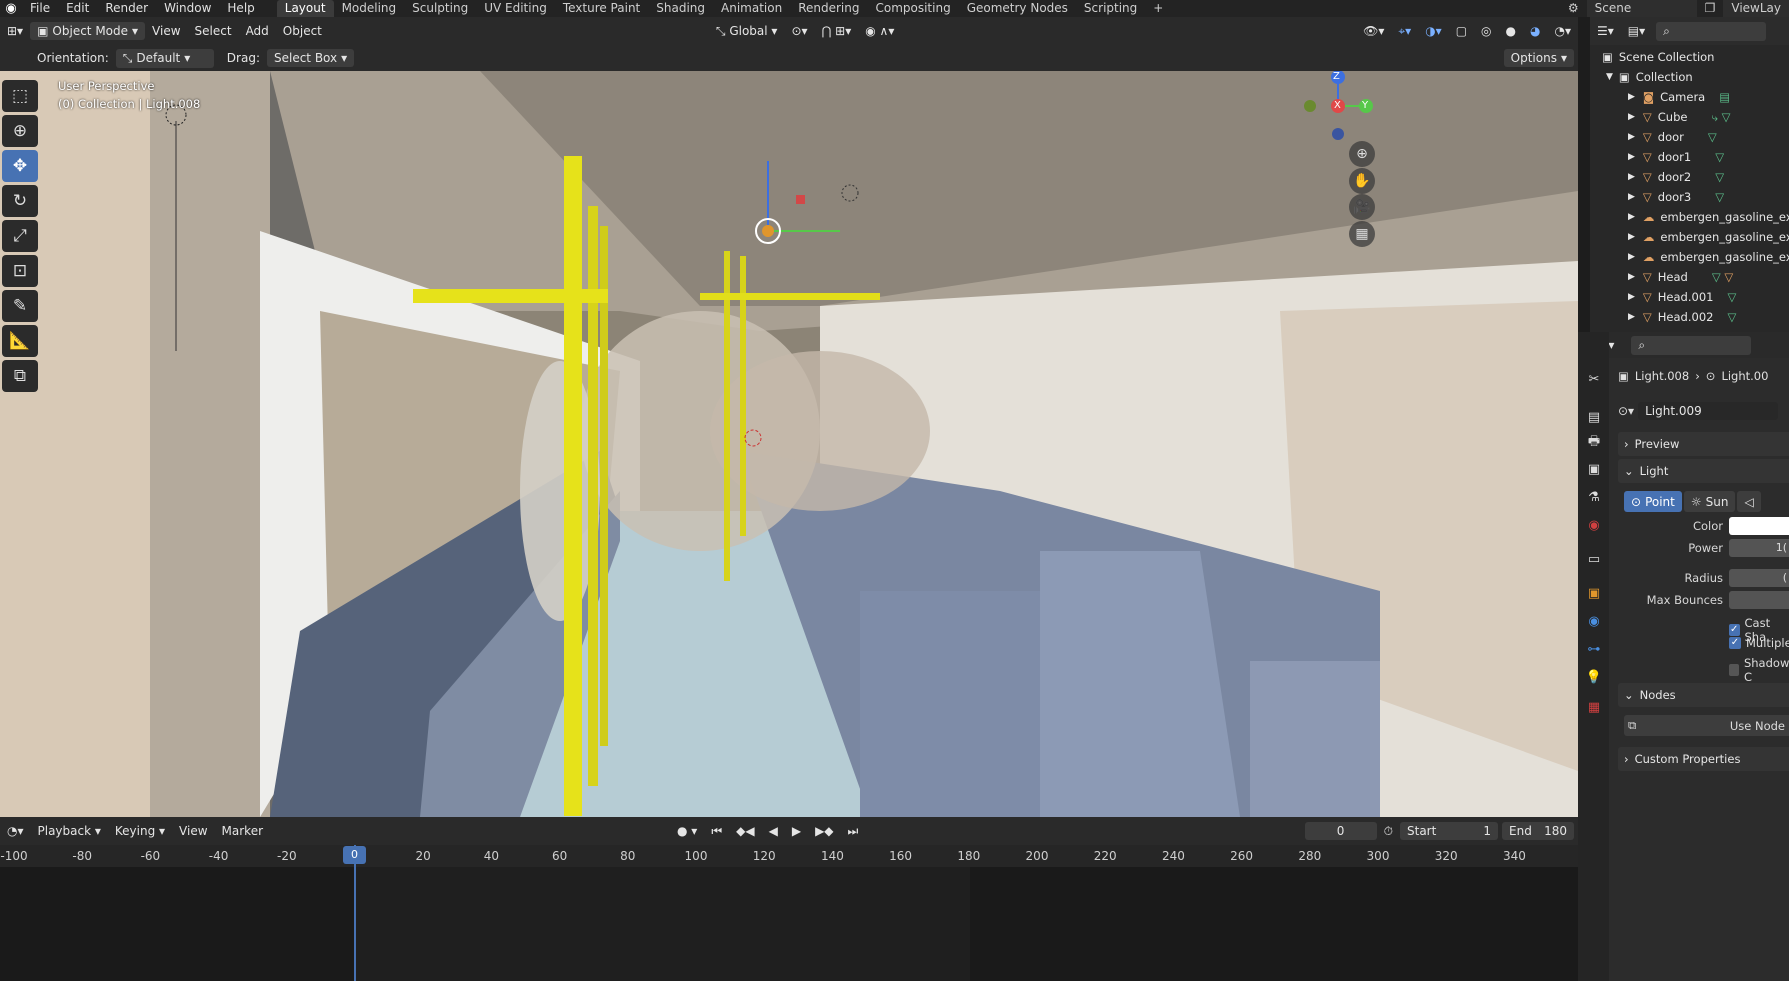 Image resolution: width=1789 pixels, height=981 pixels. What do you see at coordinates (1689, 97) in the screenshot?
I see `outliner-item: ▶ ◙ Camera ▤` at bounding box center [1689, 97].